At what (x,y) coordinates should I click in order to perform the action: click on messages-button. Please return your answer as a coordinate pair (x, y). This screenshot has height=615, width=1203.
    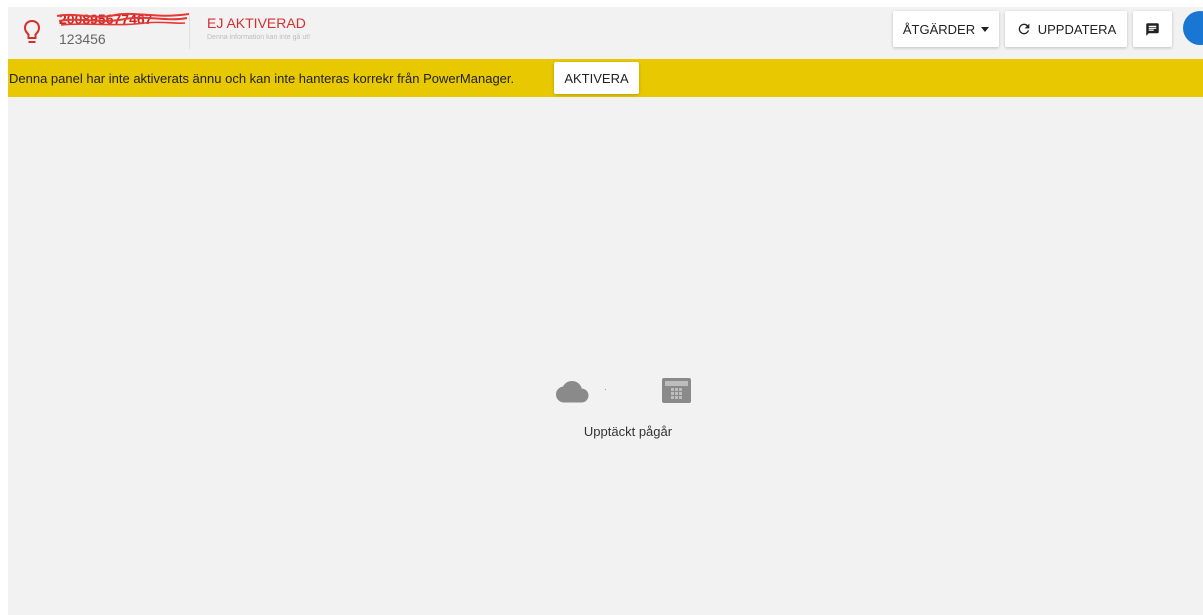
    Looking at the image, I should click on (1152, 29).